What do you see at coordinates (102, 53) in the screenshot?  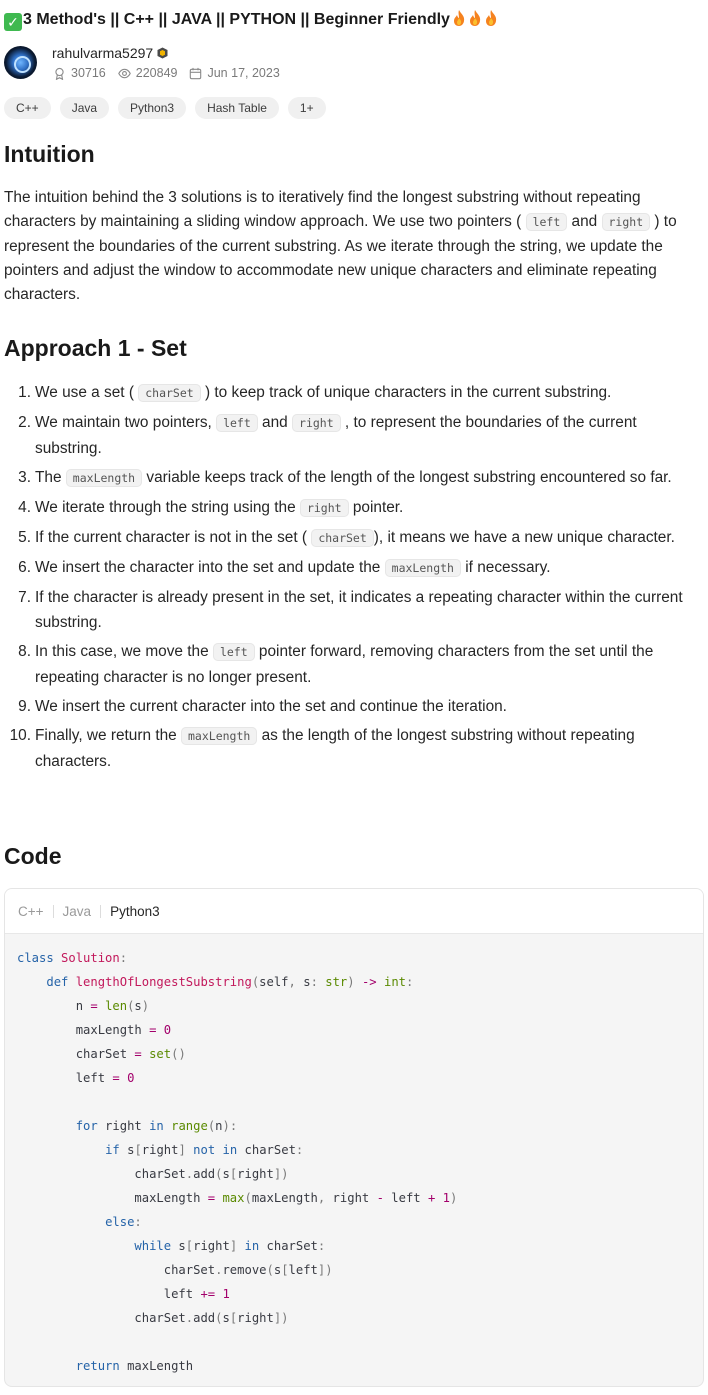 I see `author-name: rahulvarma5297` at bounding box center [102, 53].